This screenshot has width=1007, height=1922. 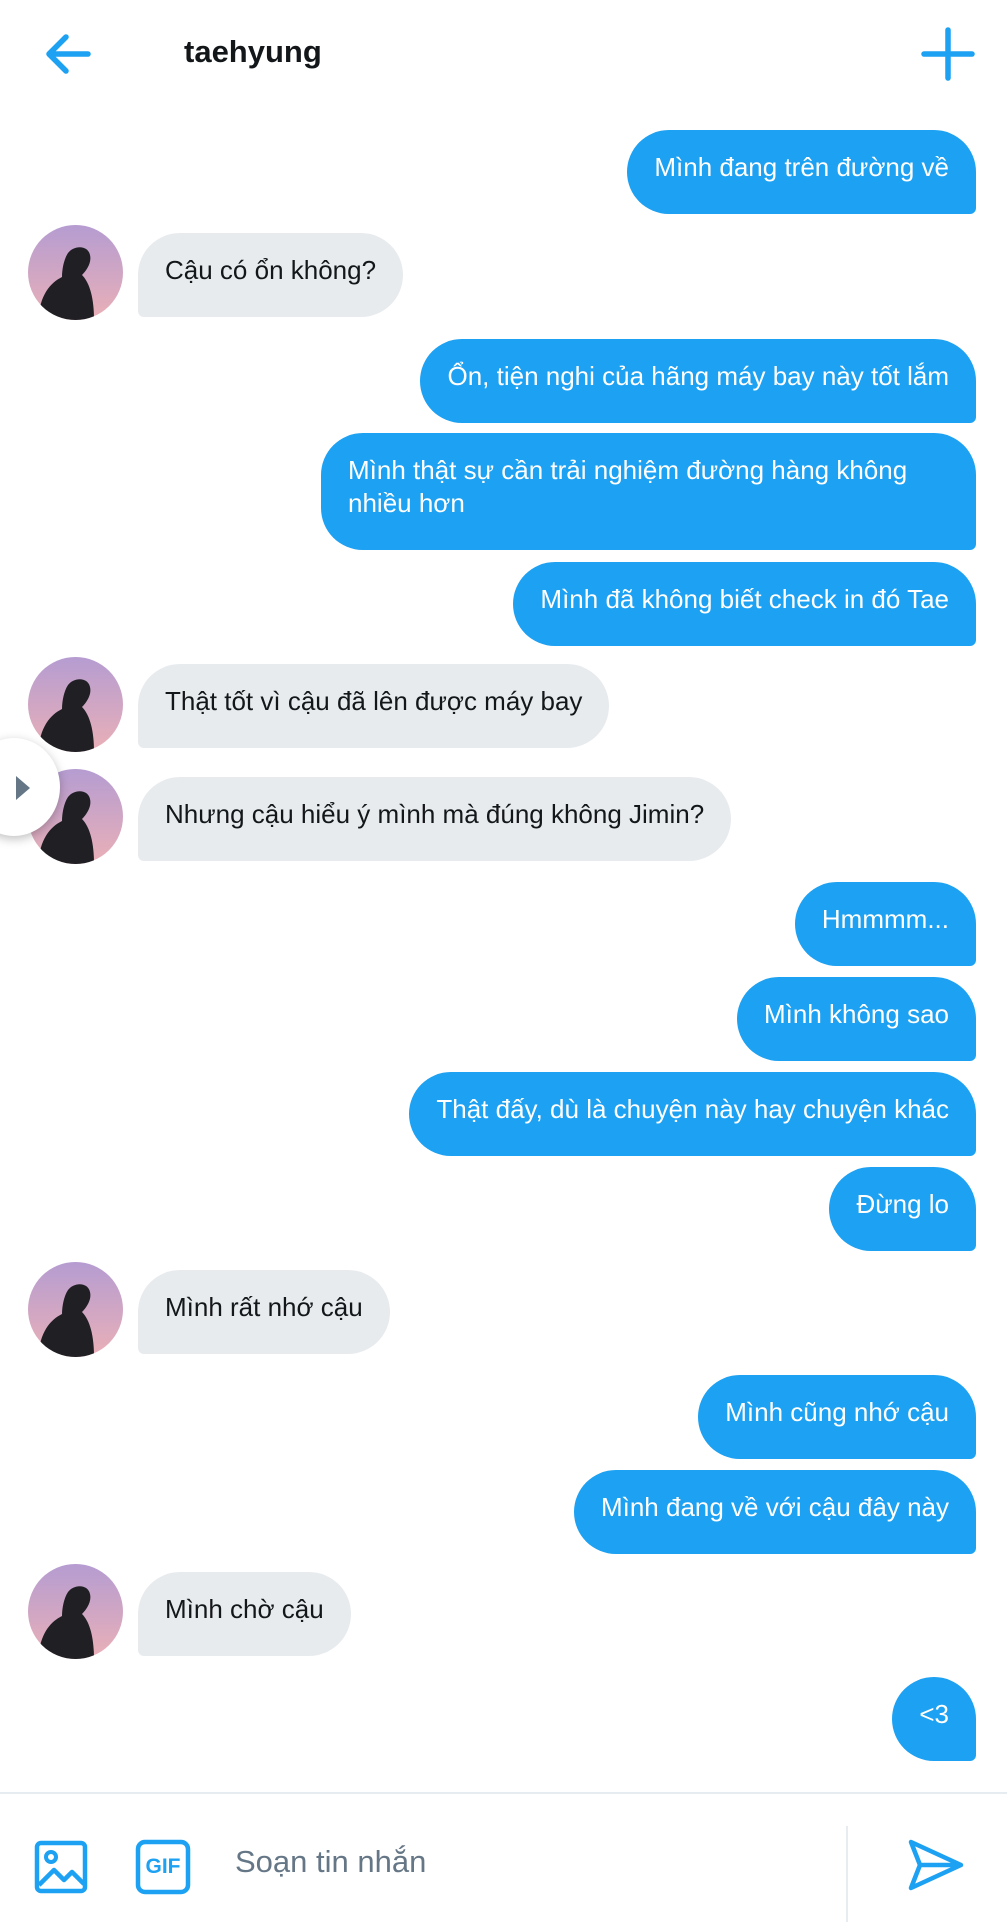 I want to click on message-input, so click(x=525, y=1862).